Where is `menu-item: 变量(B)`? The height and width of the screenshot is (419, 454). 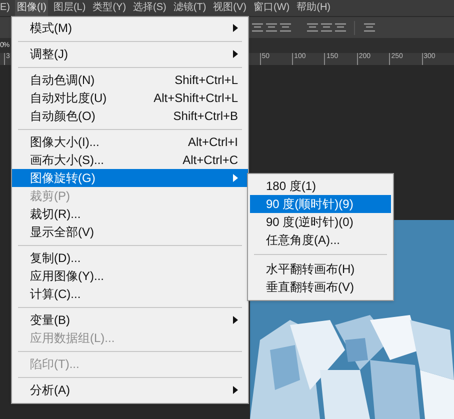 menu-item: 变量(B) is located at coordinates (130, 320).